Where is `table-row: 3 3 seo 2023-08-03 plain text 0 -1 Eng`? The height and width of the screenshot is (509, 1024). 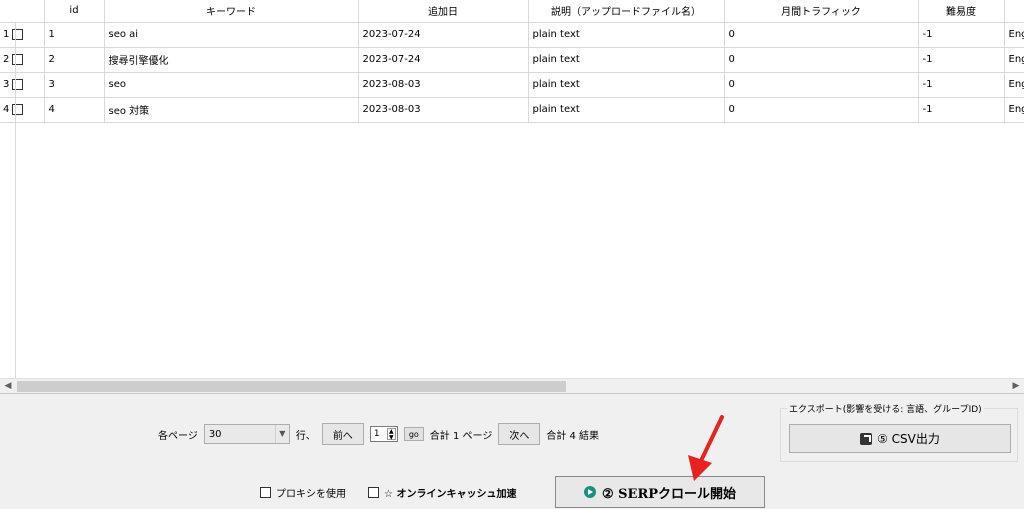
table-row: 3 3 seo 2023-08-03 plain text 0 -1 Eng is located at coordinates (512, 85).